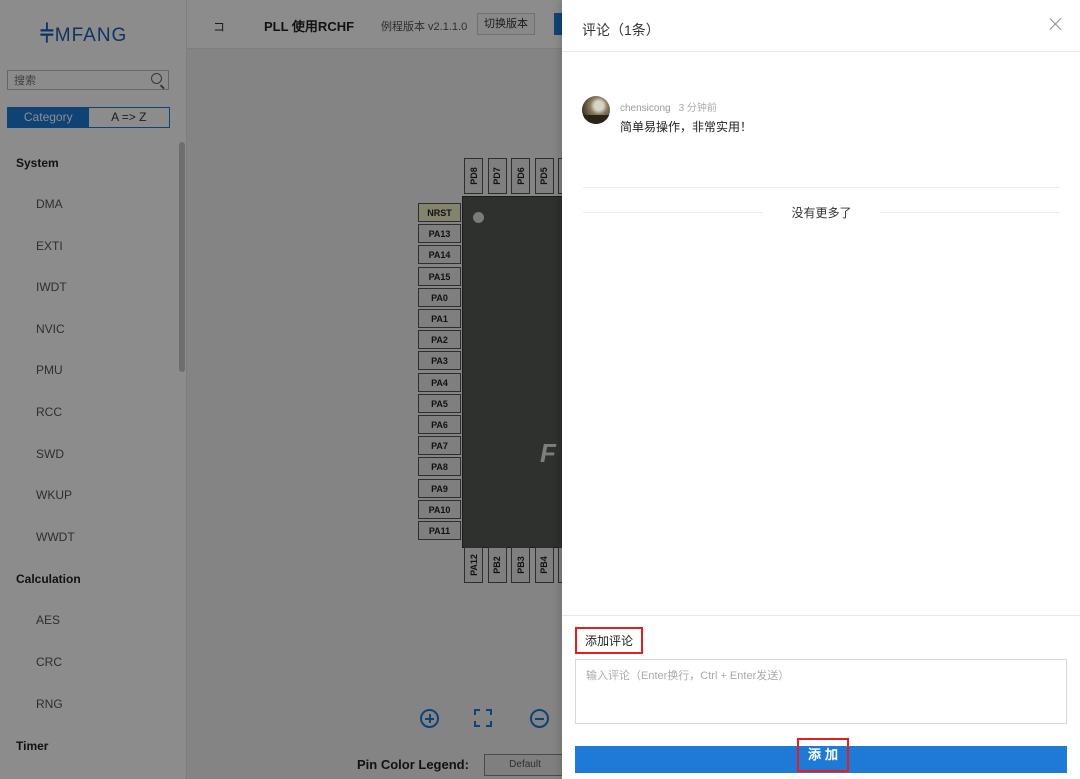 This screenshot has height=779, width=1080. I want to click on add-comment-label: 添加评论, so click(609, 640).